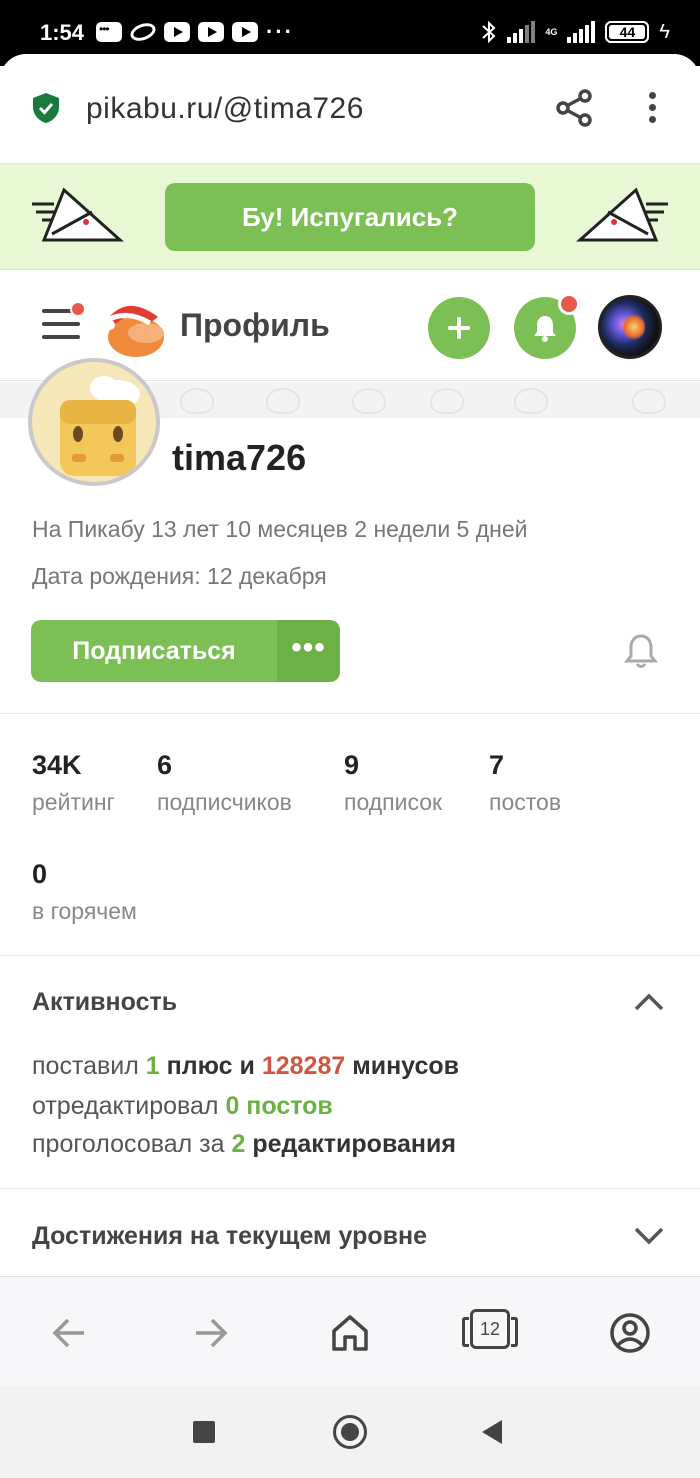 This screenshot has width=700, height=1478. What do you see at coordinates (129, 1106) in the screenshot?
I see `activity-text: отредактировал` at bounding box center [129, 1106].